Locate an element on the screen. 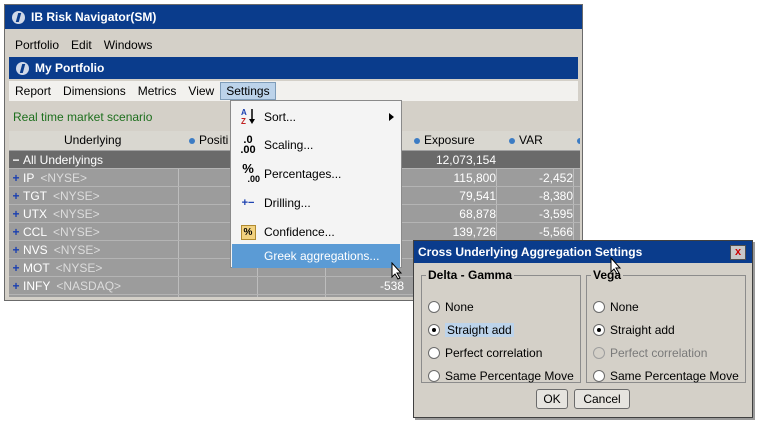  vega-radio-same-percentage-move: Same Percentage Move is located at coordinates (666, 376).